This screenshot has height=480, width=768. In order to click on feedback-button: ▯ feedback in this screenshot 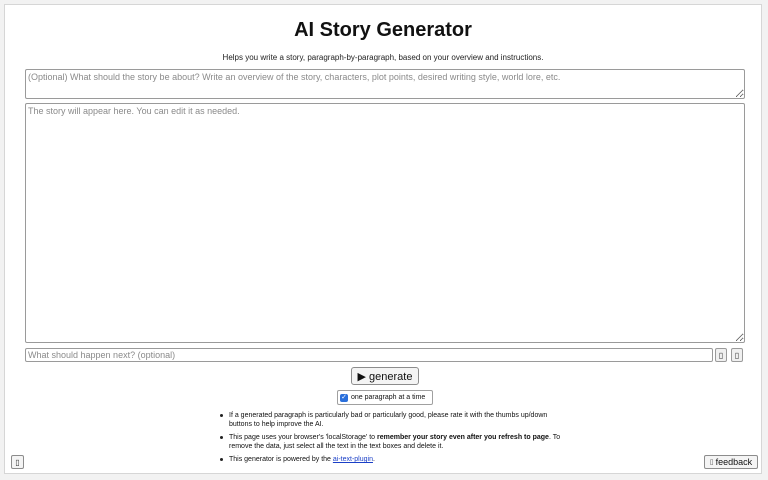, I will do `click(731, 462)`.